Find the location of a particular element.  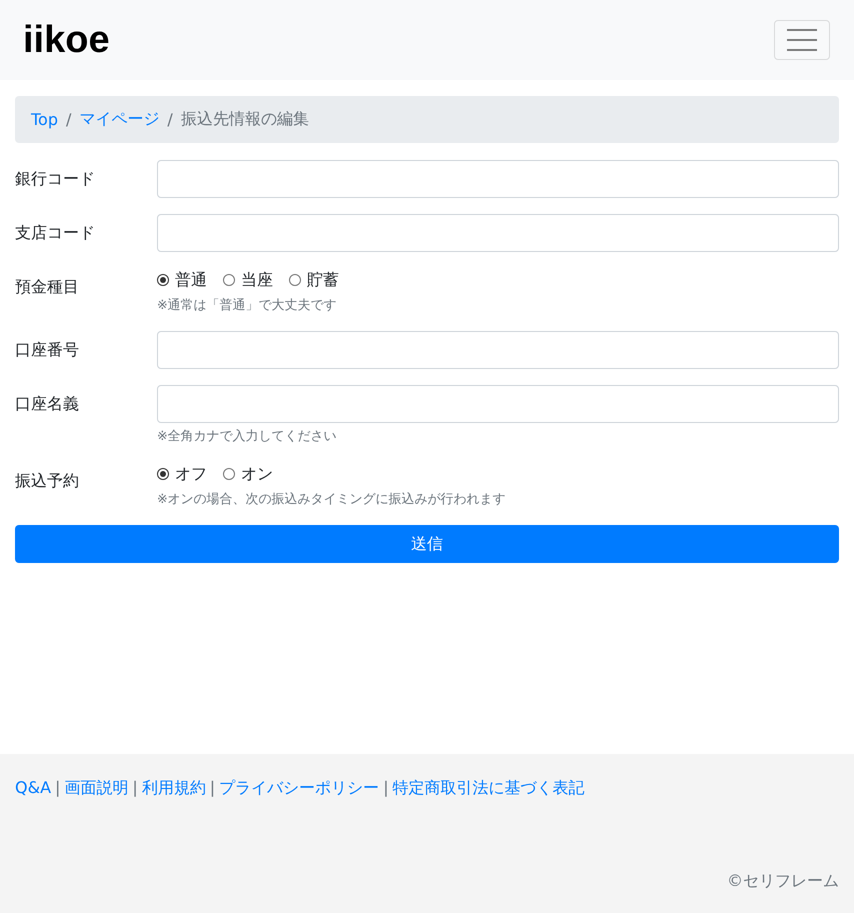

breadcrumb-current-page: 振込先情報の編集 is located at coordinates (244, 119).